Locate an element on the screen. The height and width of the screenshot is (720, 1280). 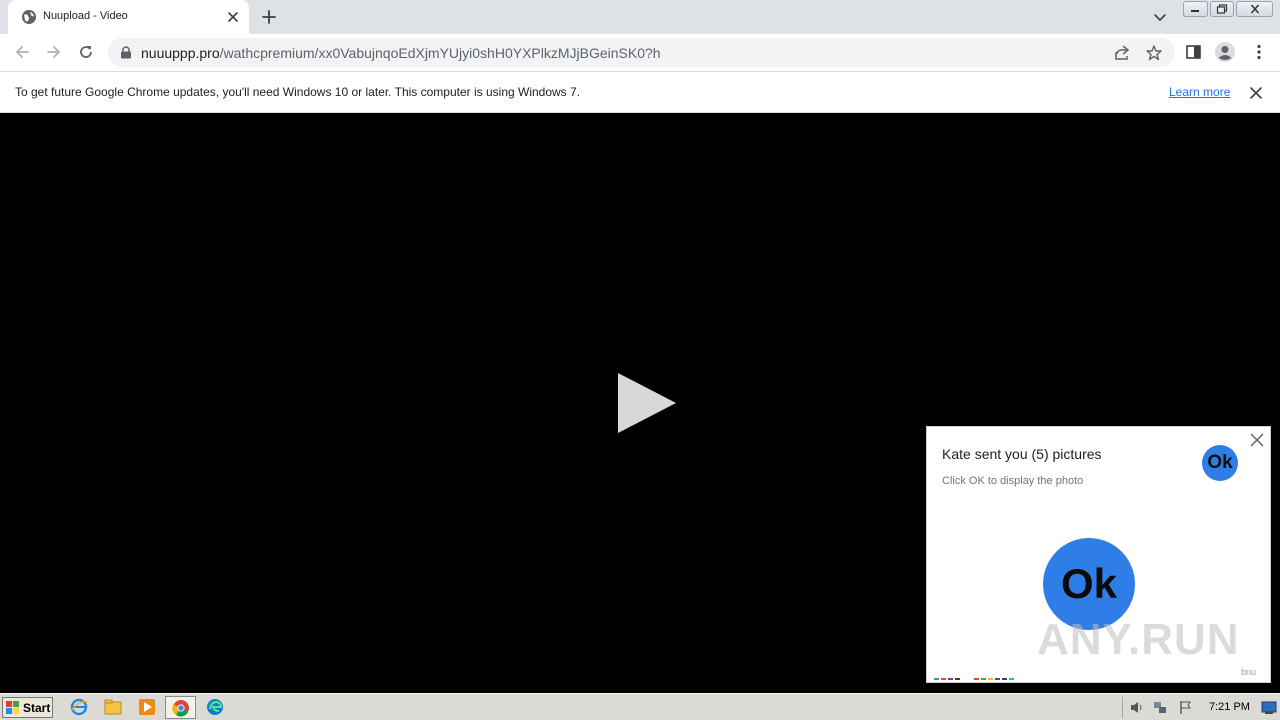
file-explorer-icon is located at coordinates (113, 707).